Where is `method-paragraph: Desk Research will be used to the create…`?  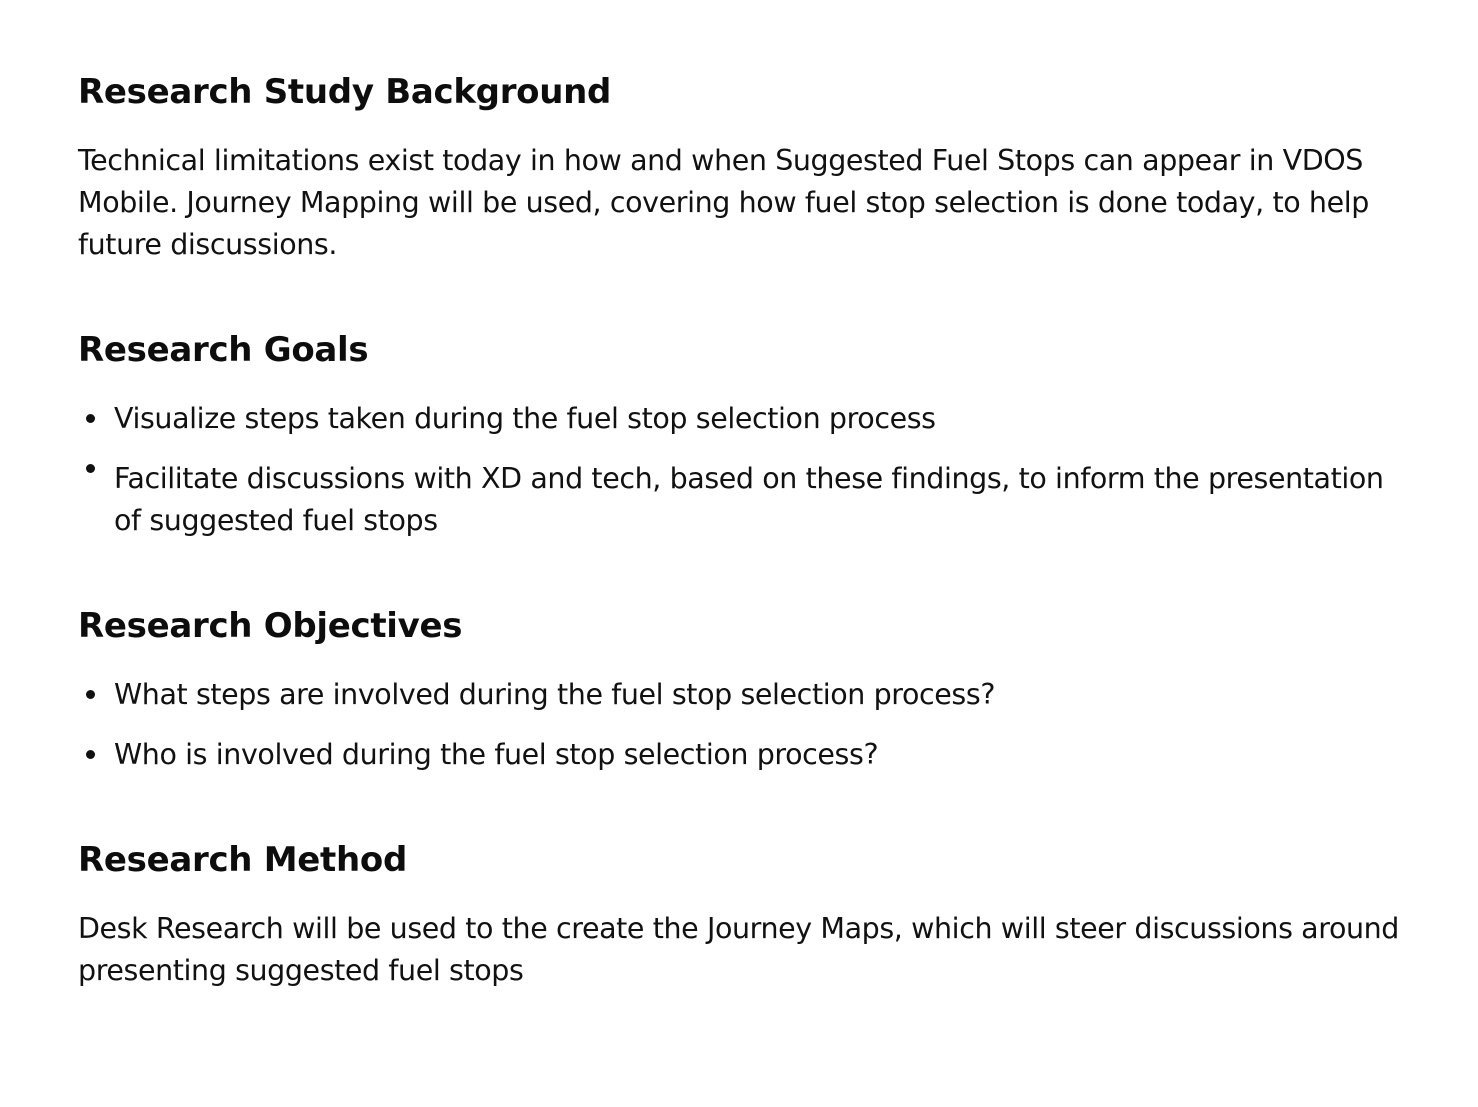 method-paragraph: Desk Research will be used to the create… is located at coordinates (738, 949).